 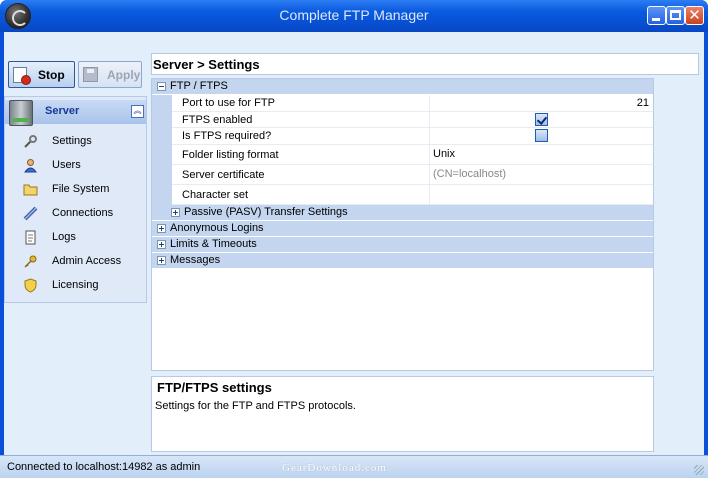 I want to click on property-name: FTPS enabled, so click(x=217, y=120).